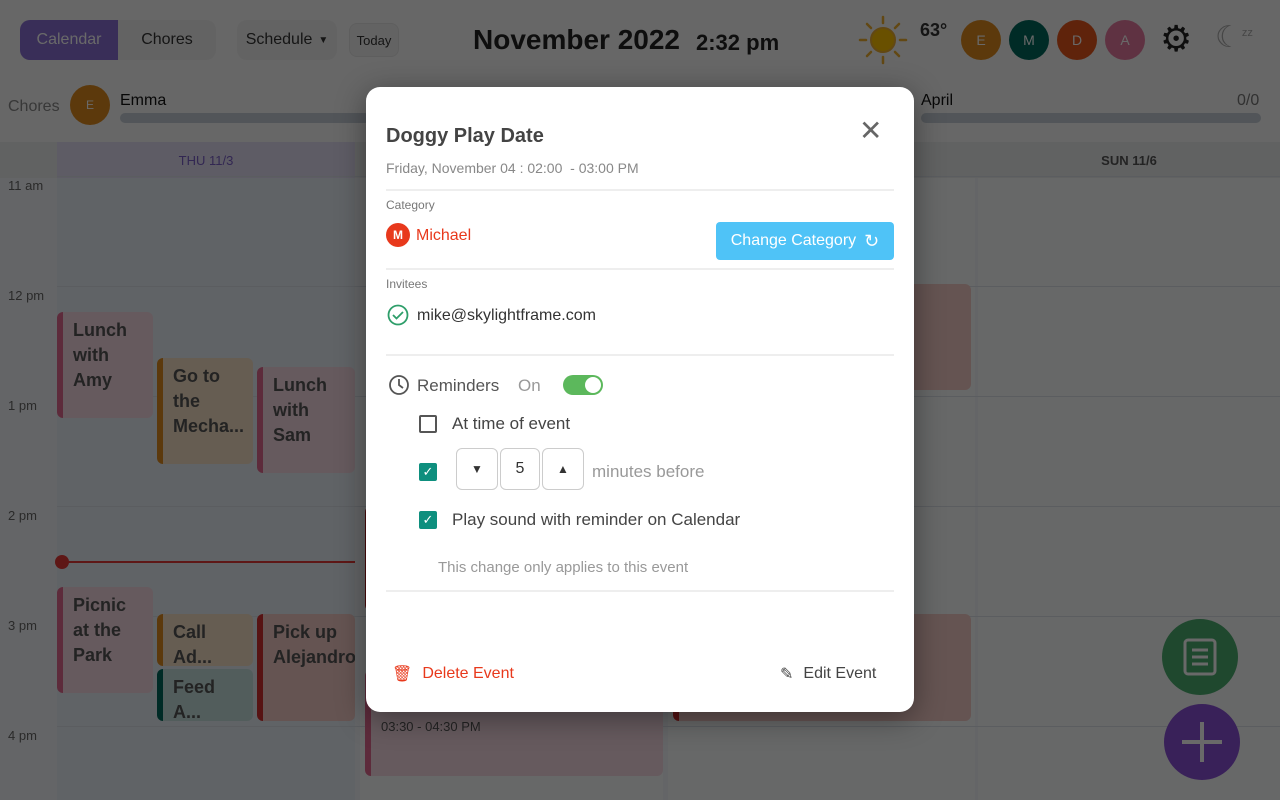  Describe the element at coordinates (399, 385) in the screenshot. I see `clock-icon` at that location.